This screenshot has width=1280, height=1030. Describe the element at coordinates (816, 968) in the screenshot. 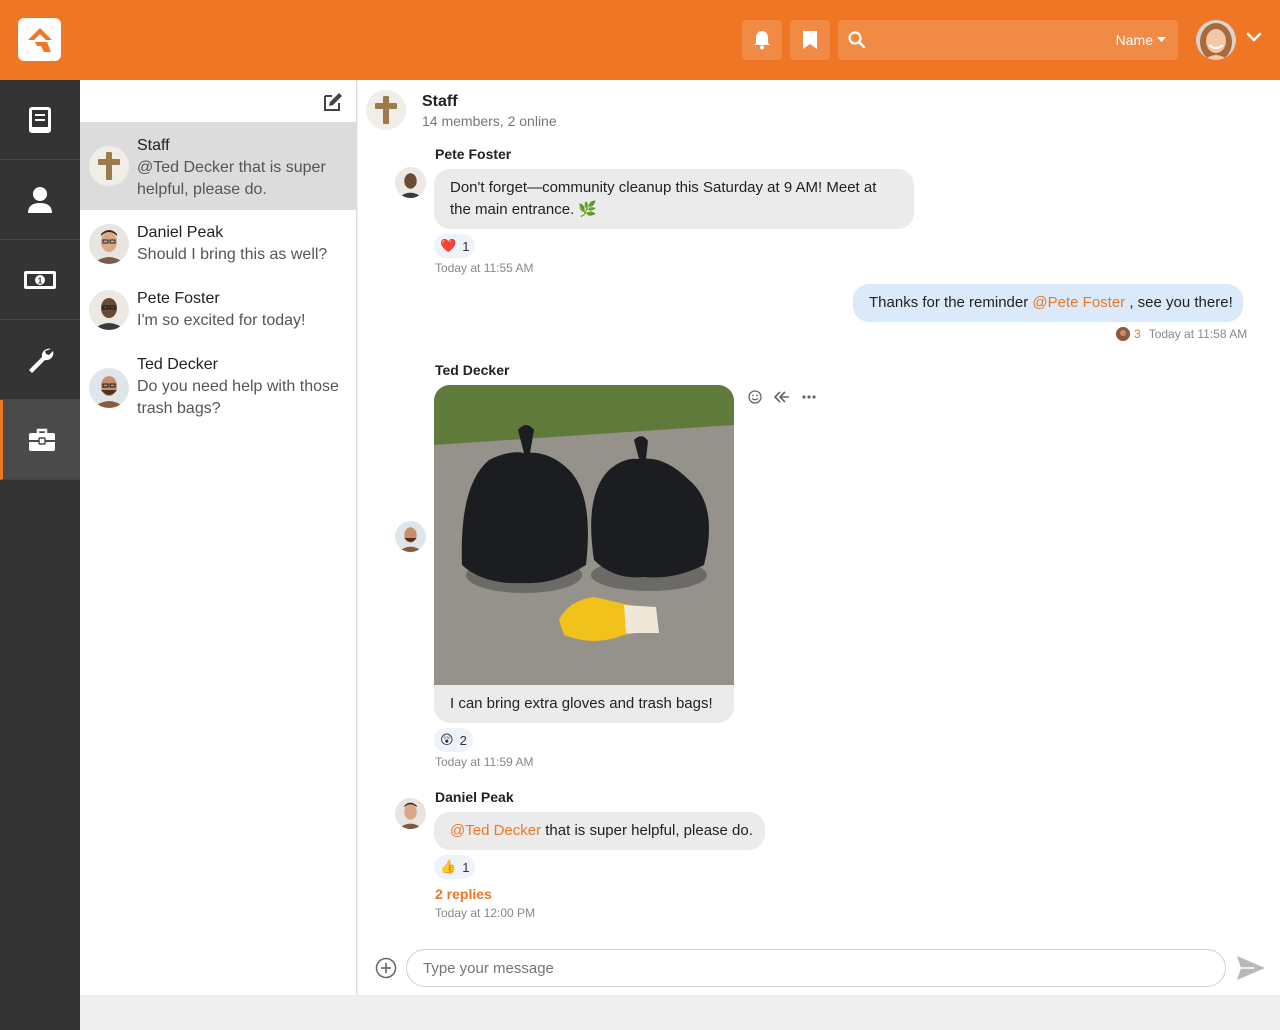

I see `message-input` at that location.